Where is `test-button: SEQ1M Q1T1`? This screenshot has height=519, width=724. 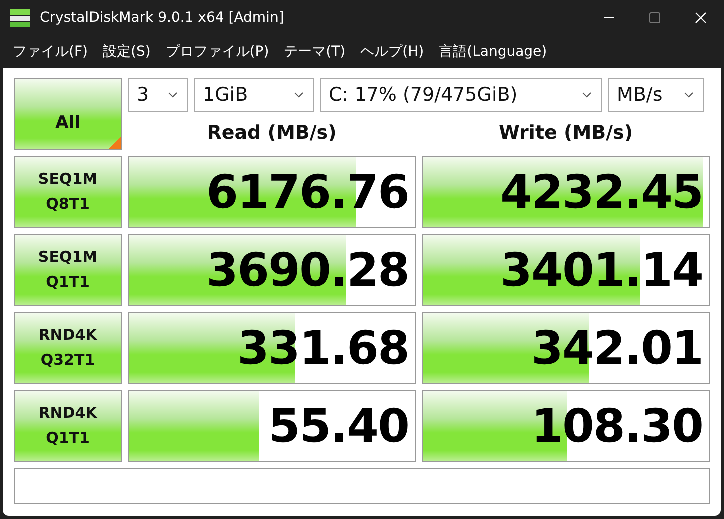 test-button: SEQ1M Q1T1 is located at coordinates (68, 270).